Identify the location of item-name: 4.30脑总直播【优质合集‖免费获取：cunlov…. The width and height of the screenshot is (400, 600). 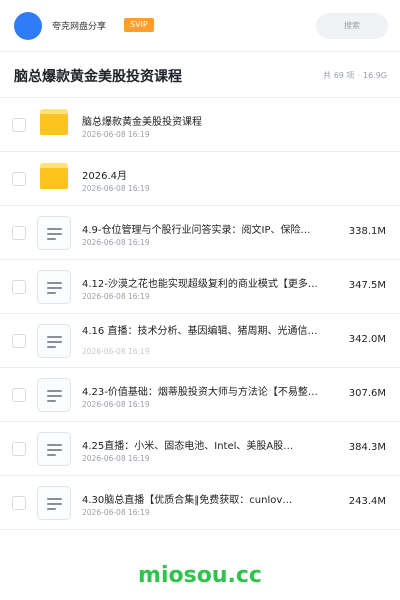
(211, 498).